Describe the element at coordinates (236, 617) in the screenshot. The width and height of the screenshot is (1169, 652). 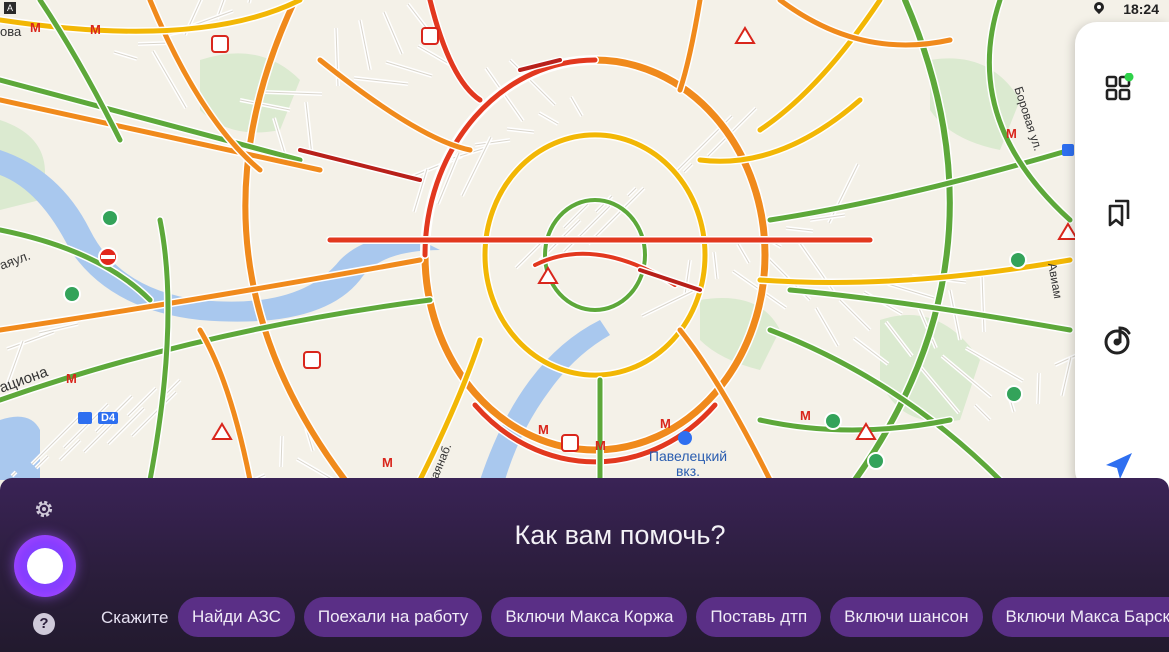
I see `suggestion-chip-find-gas: Найди АЗС` at that location.